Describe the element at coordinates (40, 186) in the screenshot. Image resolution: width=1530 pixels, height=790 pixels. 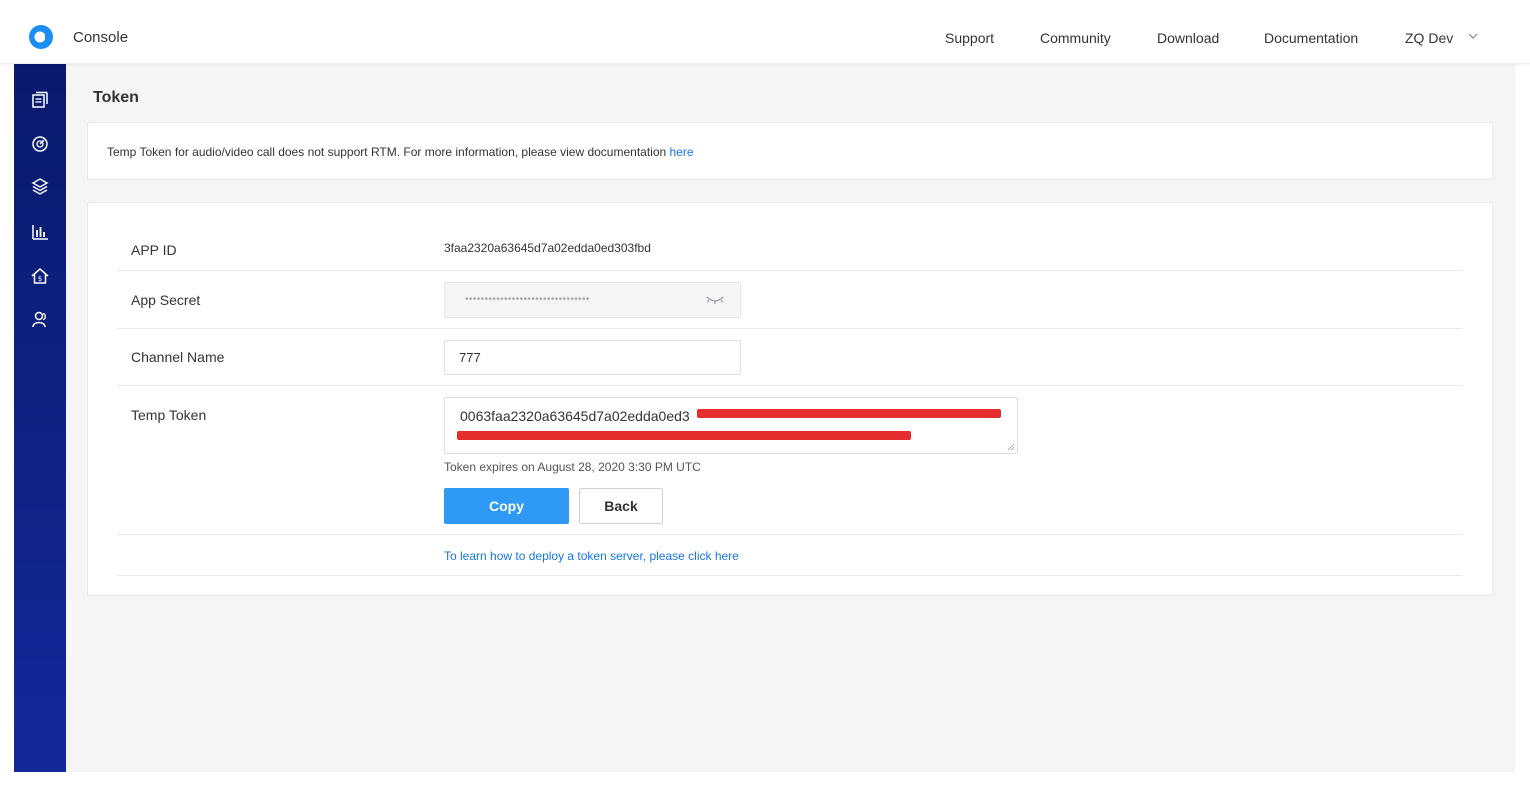
I see `layers-icon` at that location.